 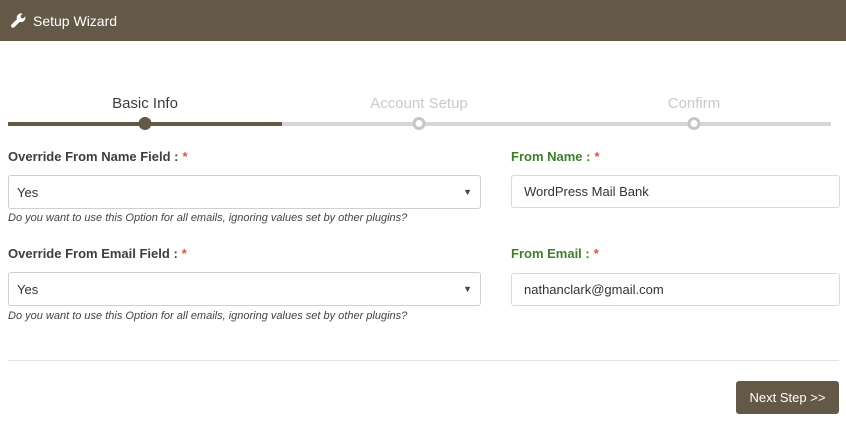 I want to click on override-email-label-text: Override From Email Field :, so click(x=93, y=253).